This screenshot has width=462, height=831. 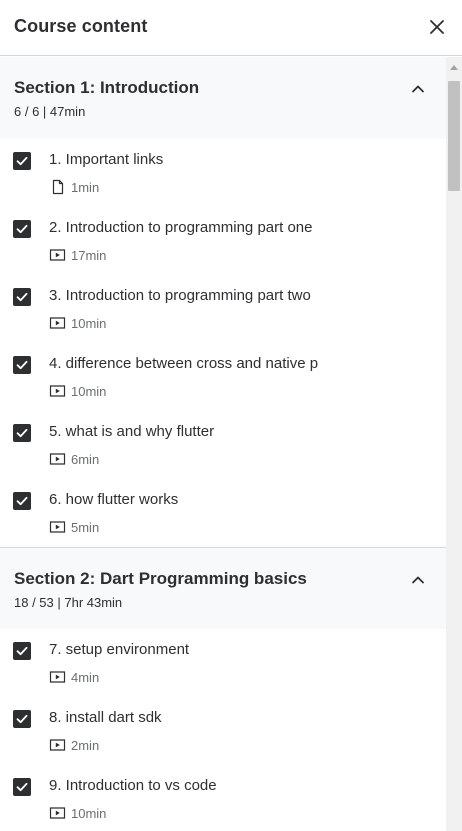 What do you see at coordinates (85, 745) in the screenshot?
I see `lecture-duration: 2min` at bounding box center [85, 745].